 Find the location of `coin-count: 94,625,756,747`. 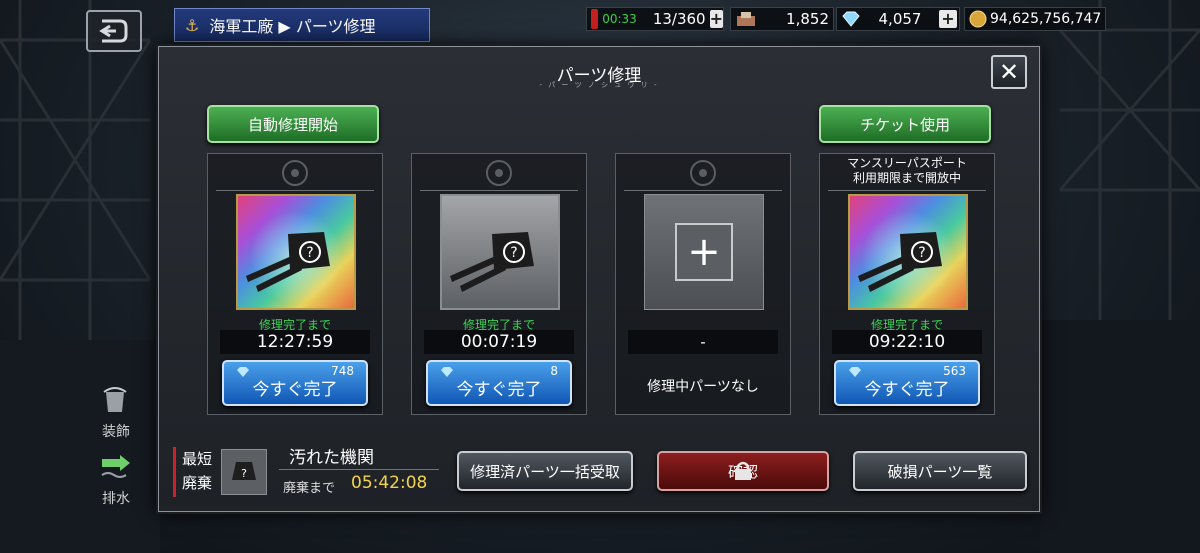

coin-count: 94,625,756,747 is located at coordinates (1046, 19).